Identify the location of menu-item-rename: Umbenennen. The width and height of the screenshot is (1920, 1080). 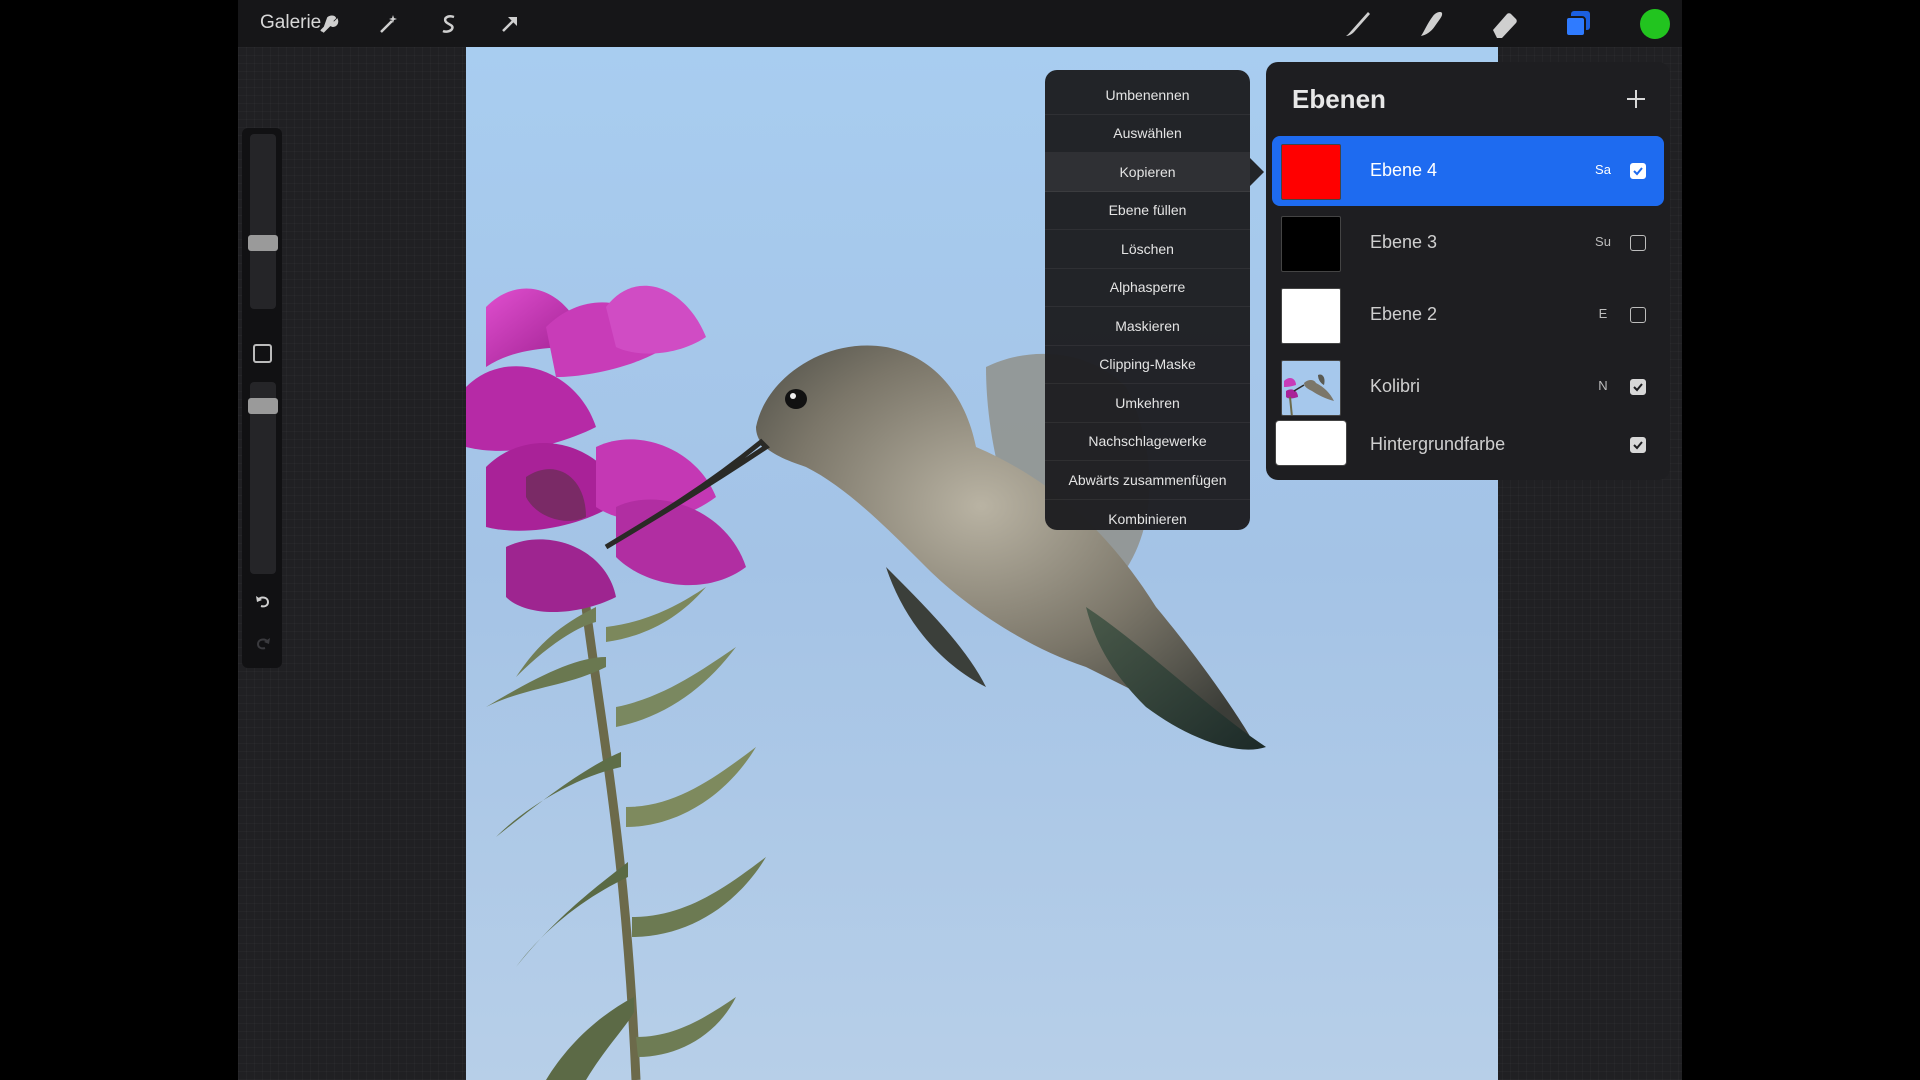
(1147, 95).